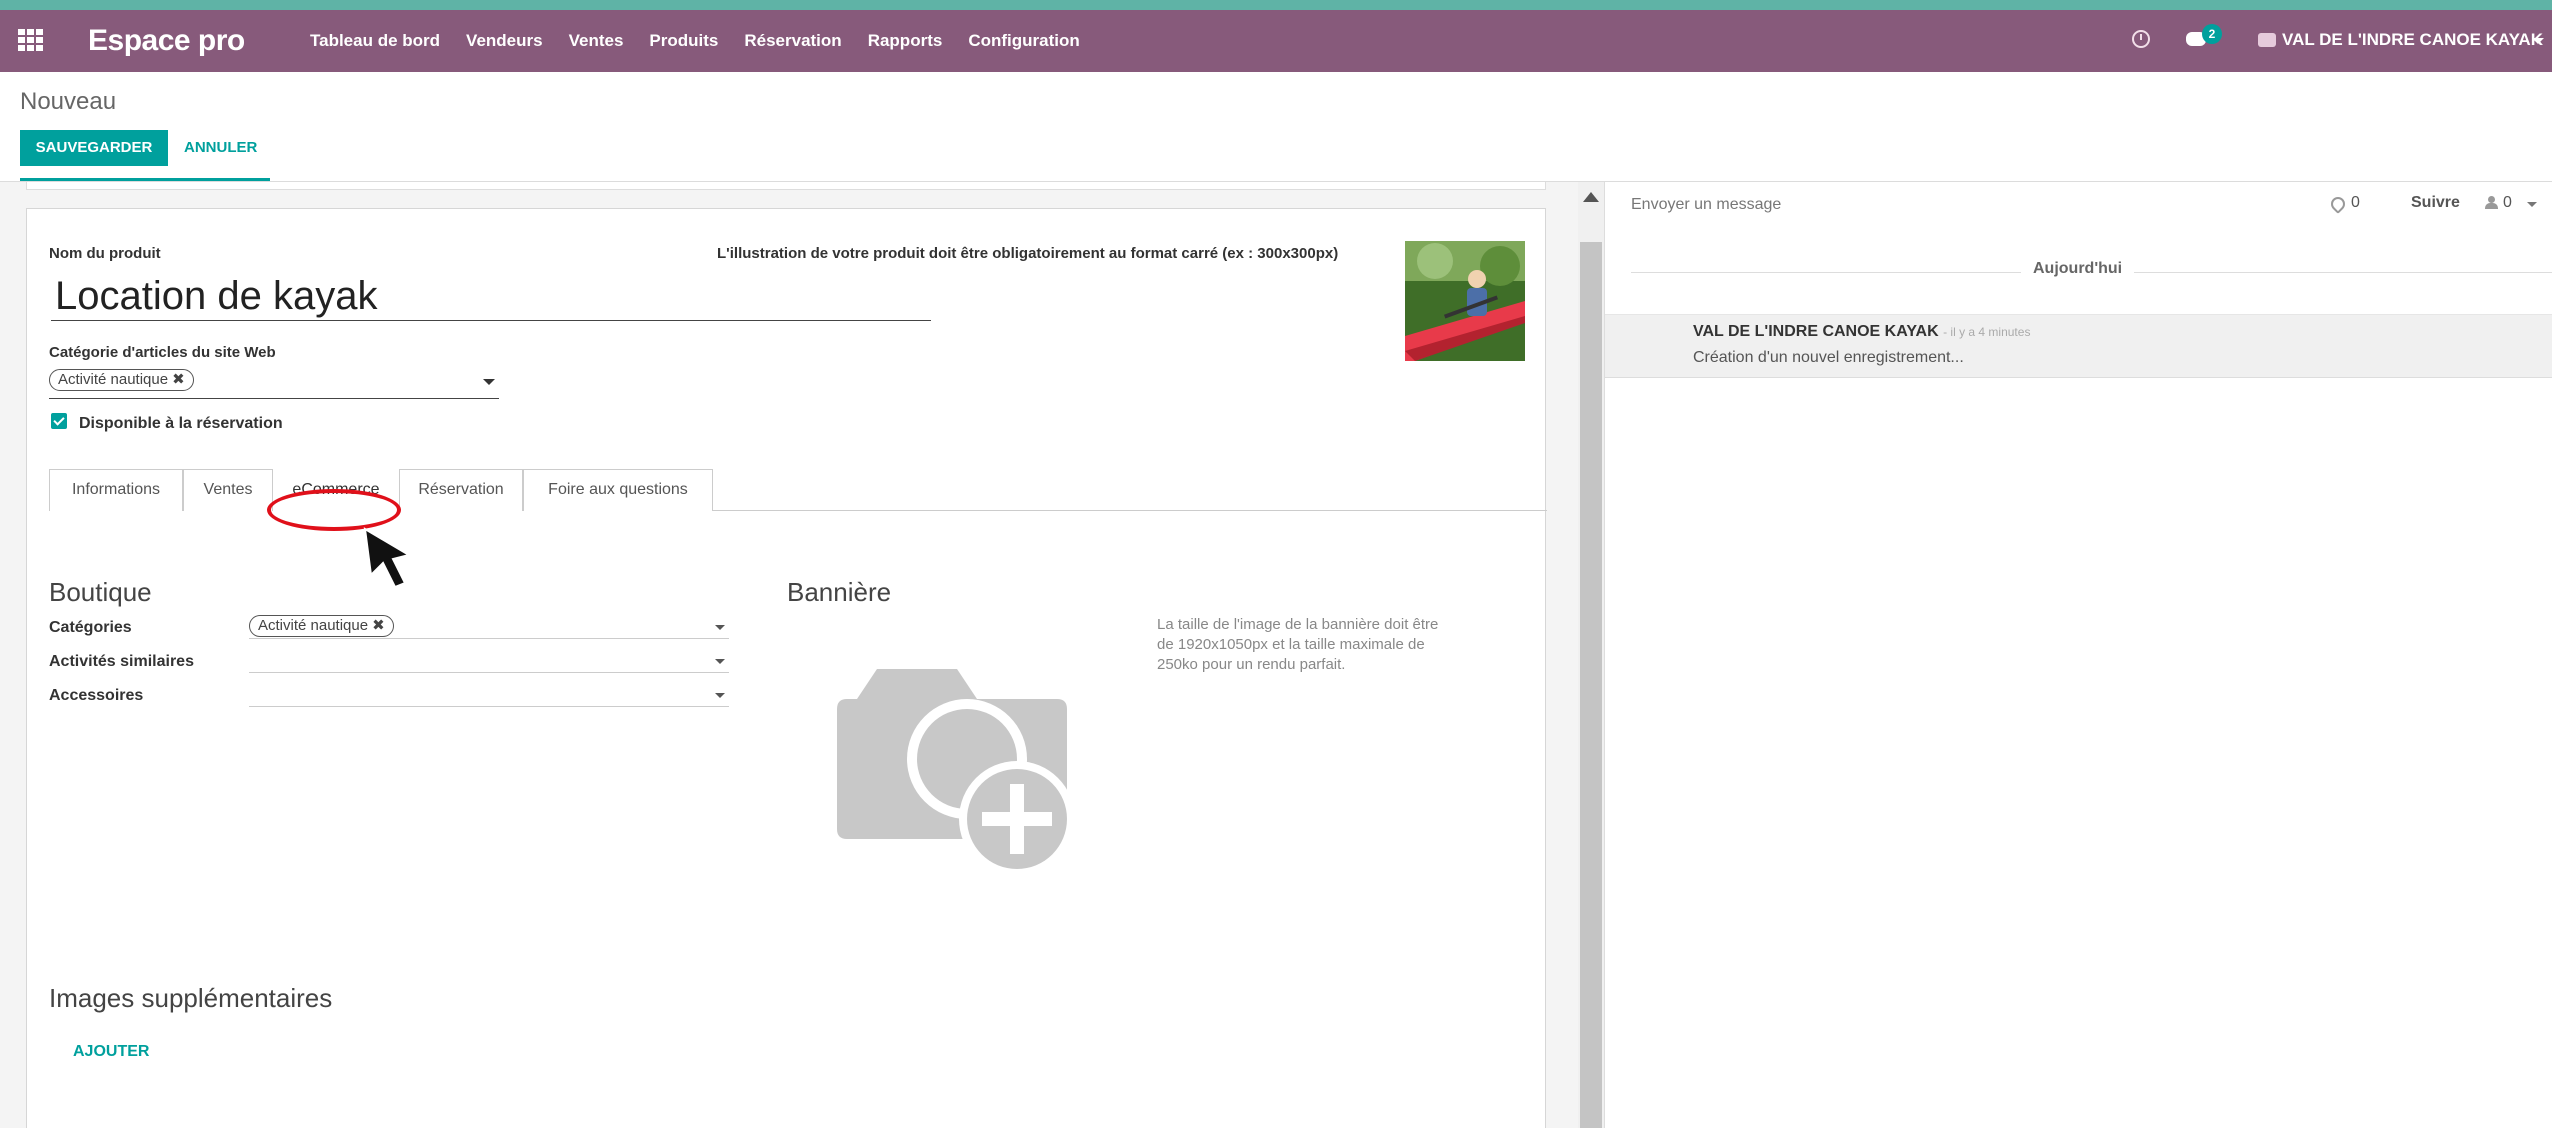 This screenshot has height=1128, width=2552. What do you see at coordinates (618, 490) in the screenshot?
I see `tab-faq: Foire aux questions` at bounding box center [618, 490].